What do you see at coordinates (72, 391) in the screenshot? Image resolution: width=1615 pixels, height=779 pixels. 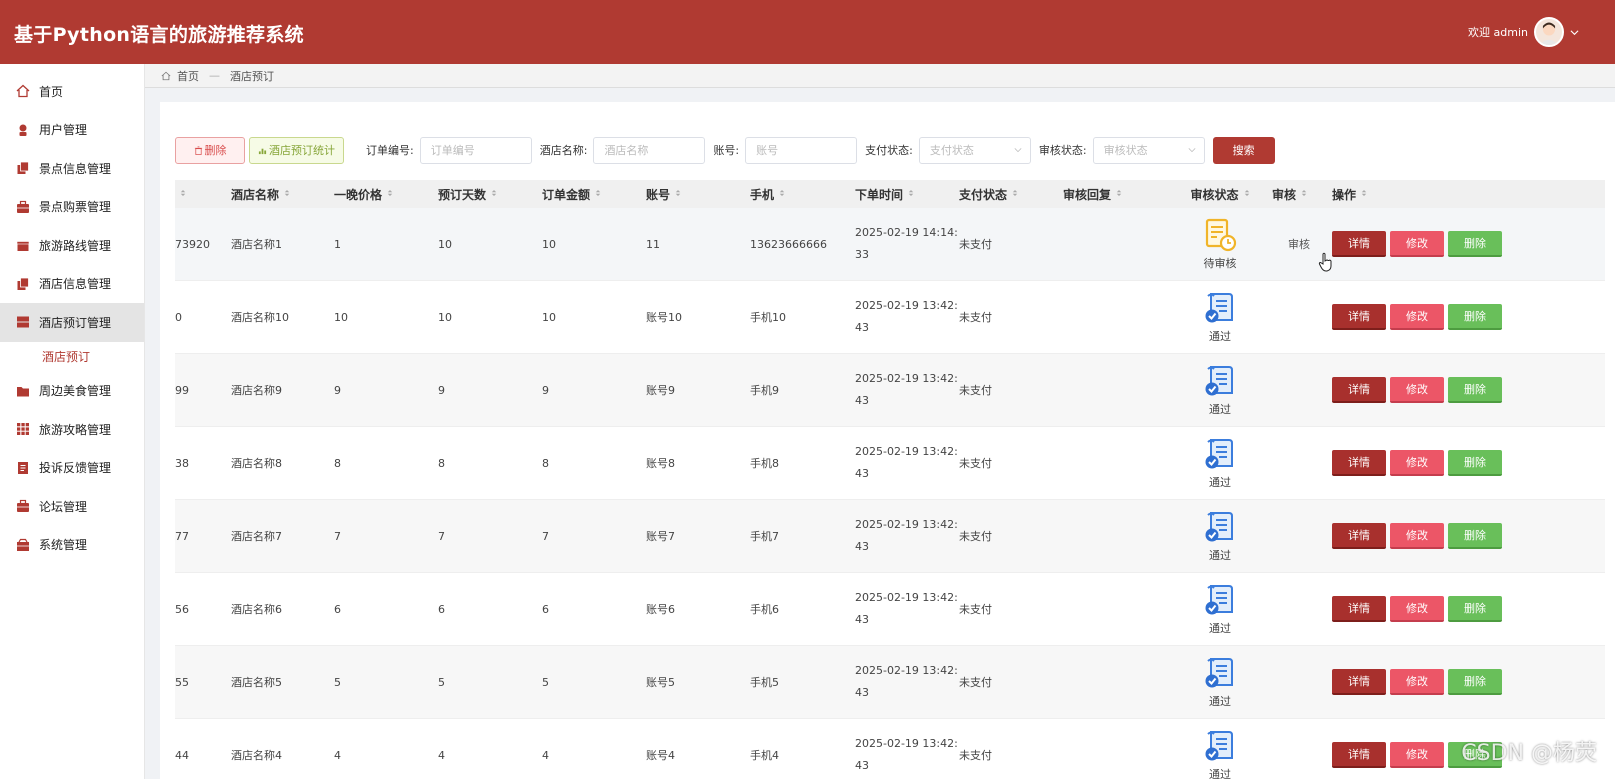 I see `sidebar-item-7: 周边美食管理` at bounding box center [72, 391].